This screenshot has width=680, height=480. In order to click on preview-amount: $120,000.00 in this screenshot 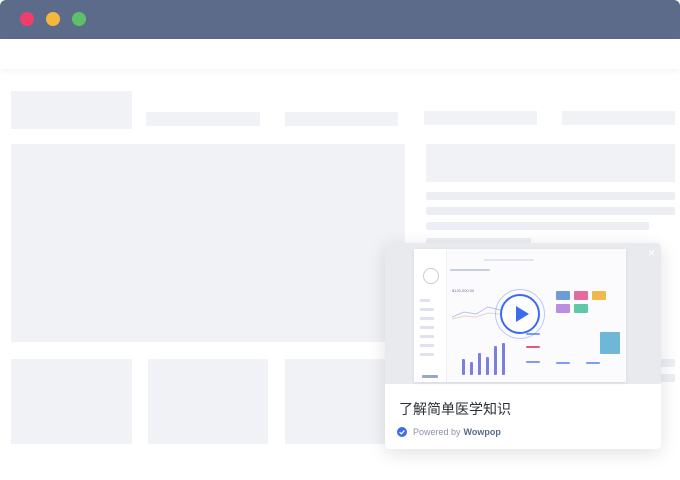, I will do `click(463, 290)`.